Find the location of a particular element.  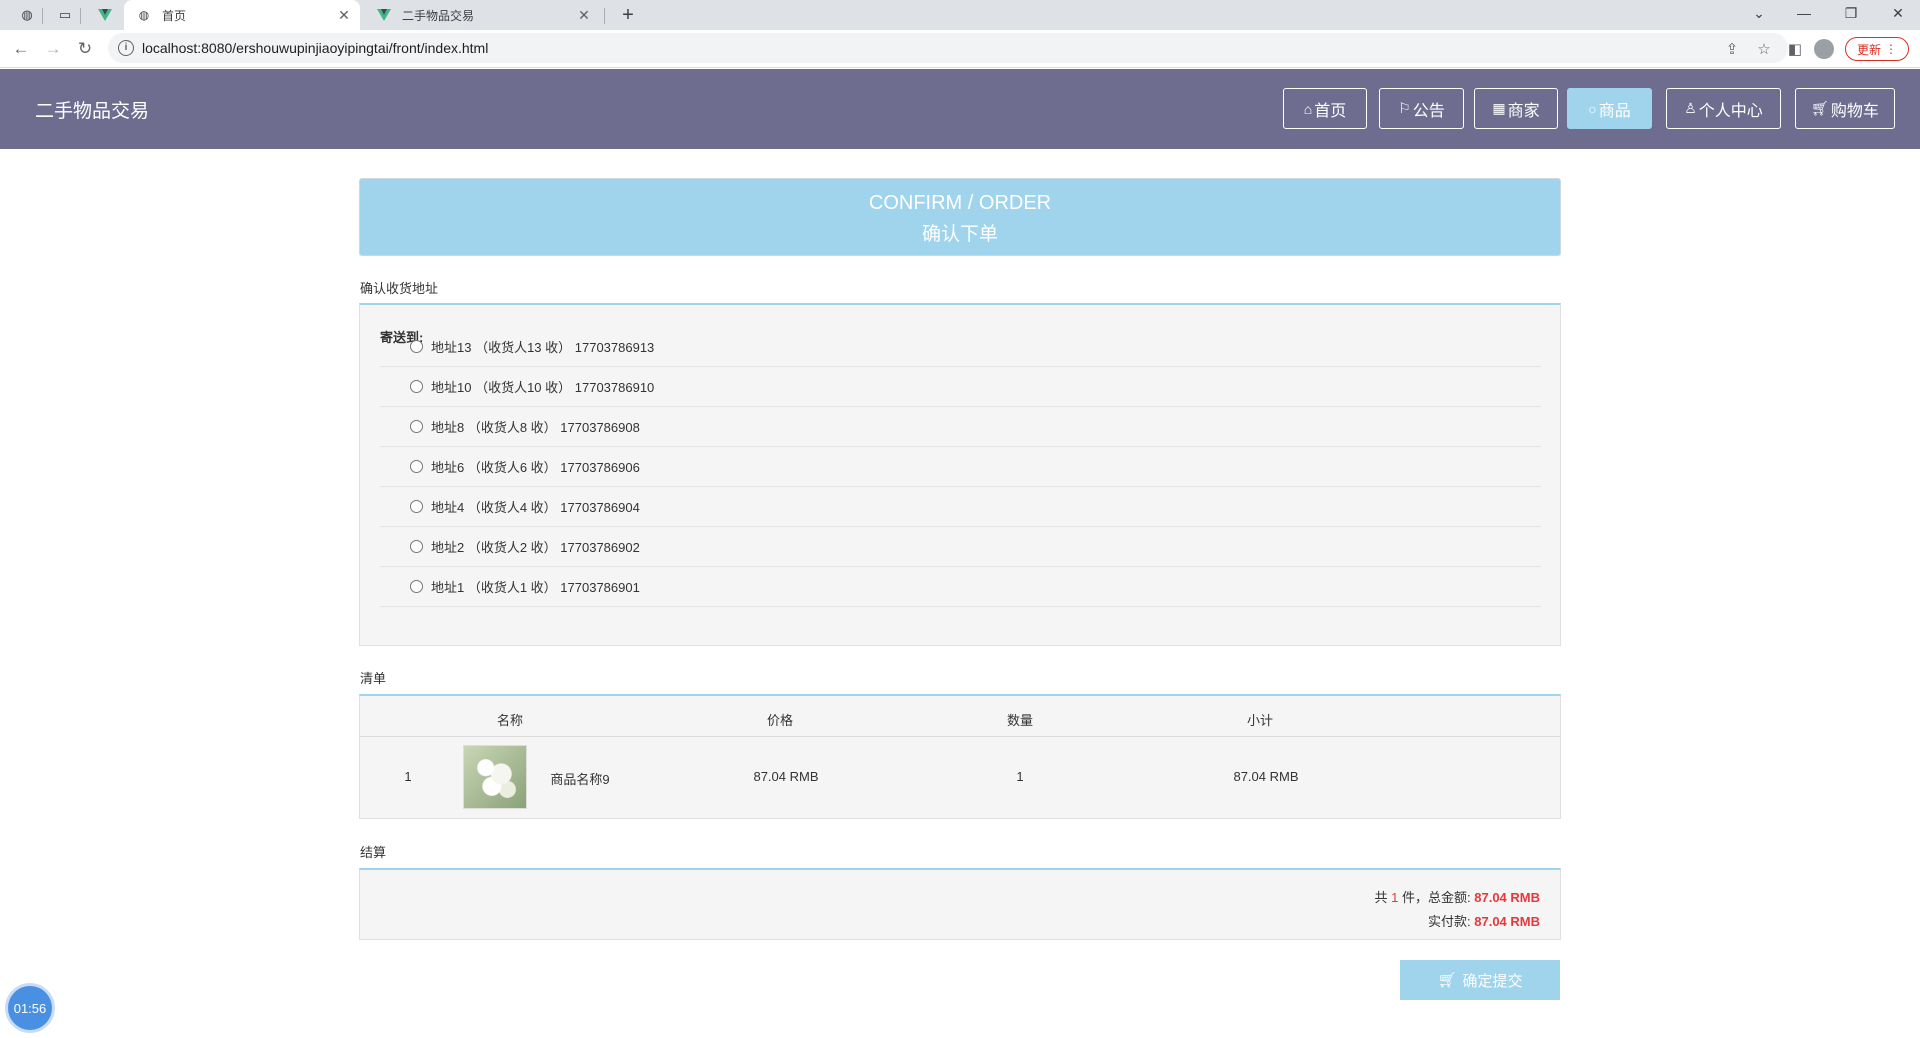

total-summary: 共 1 件，总金额: 87.04 RMB is located at coordinates (1458, 896).